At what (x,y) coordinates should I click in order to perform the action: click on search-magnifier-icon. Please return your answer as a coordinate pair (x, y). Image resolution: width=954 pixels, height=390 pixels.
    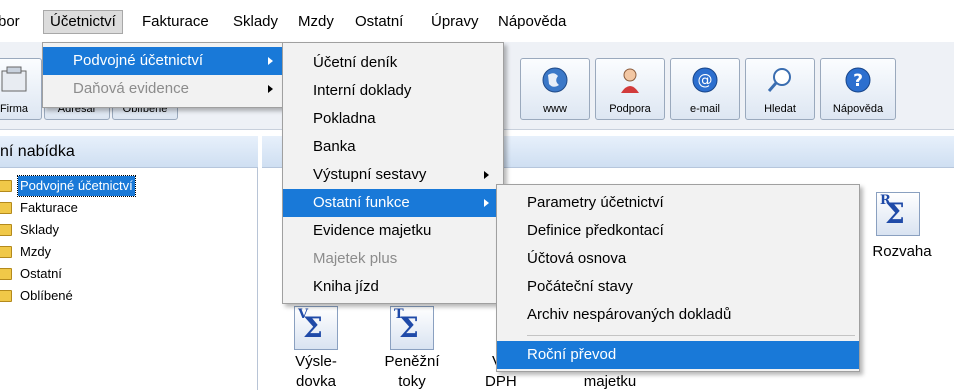
    Looking at the image, I should click on (780, 80).